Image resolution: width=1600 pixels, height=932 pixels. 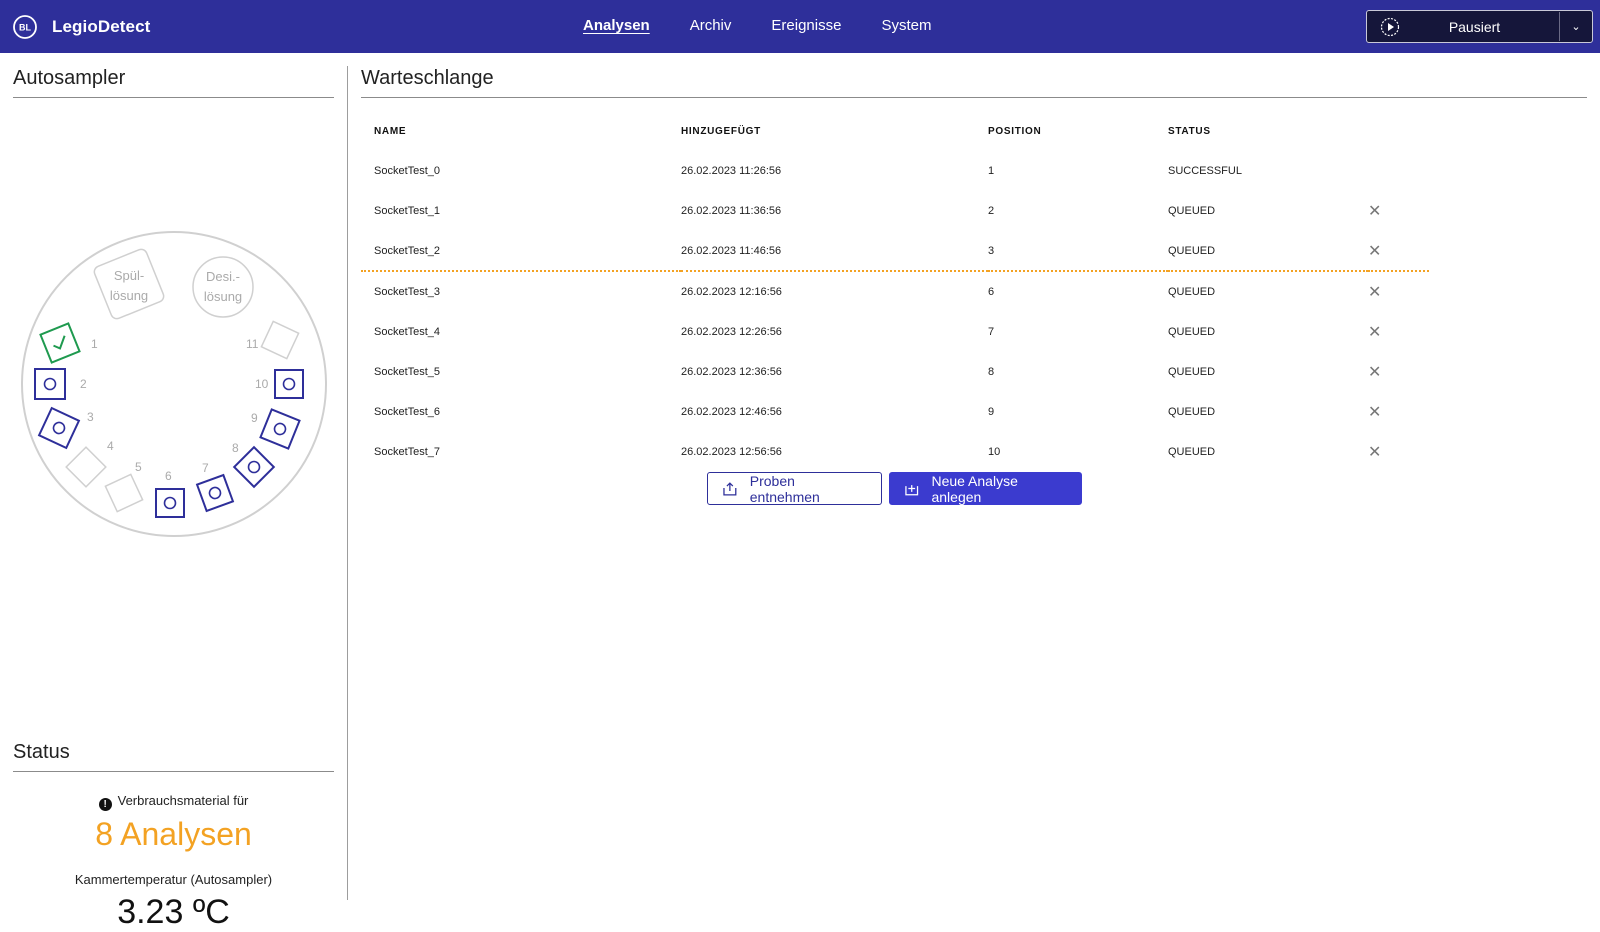 What do you see at coordinates (906, 25) in the screenshot?
I see `nav-system: System` at bounding box center [906, 25].